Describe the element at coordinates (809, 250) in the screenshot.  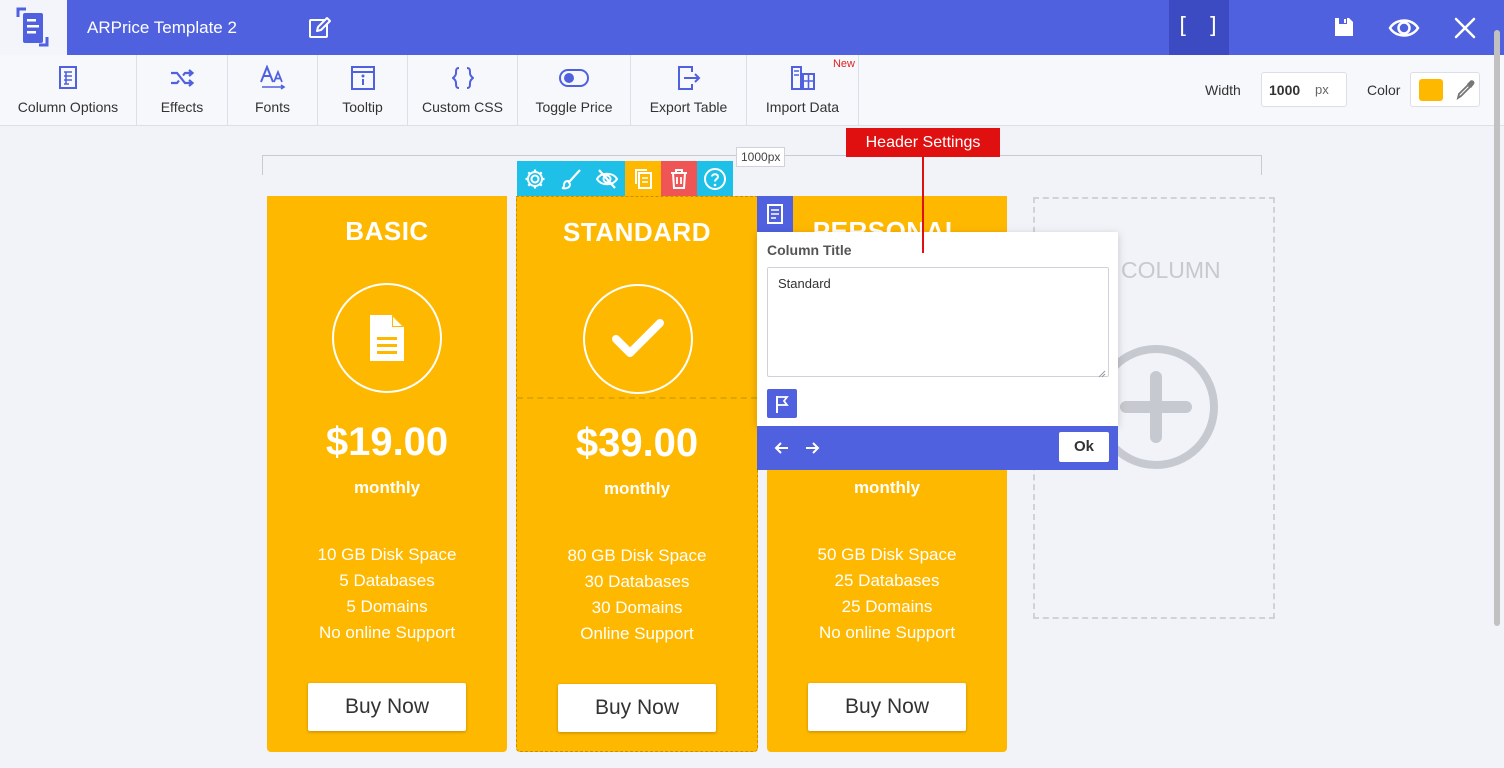
I see `column-title-label: Column Title` at that location.